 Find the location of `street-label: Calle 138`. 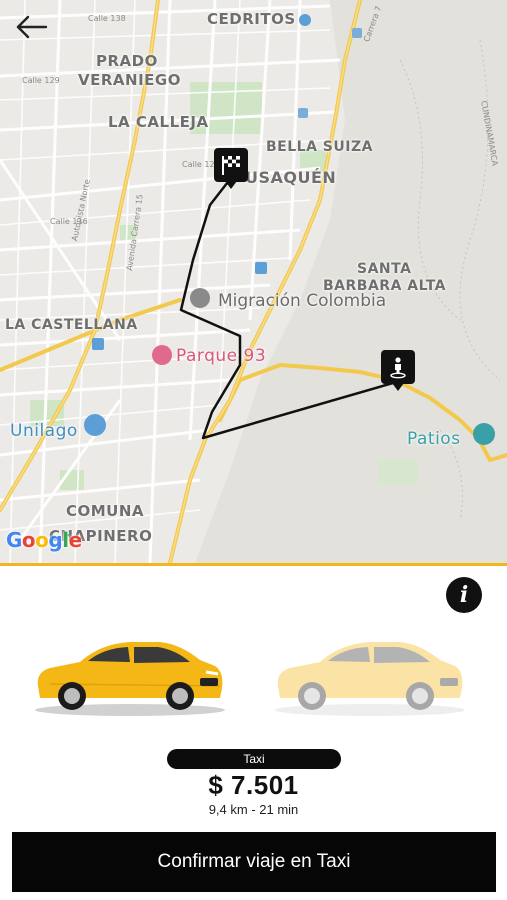

street-label: Calle 138 is located at coordinates (107, 18).